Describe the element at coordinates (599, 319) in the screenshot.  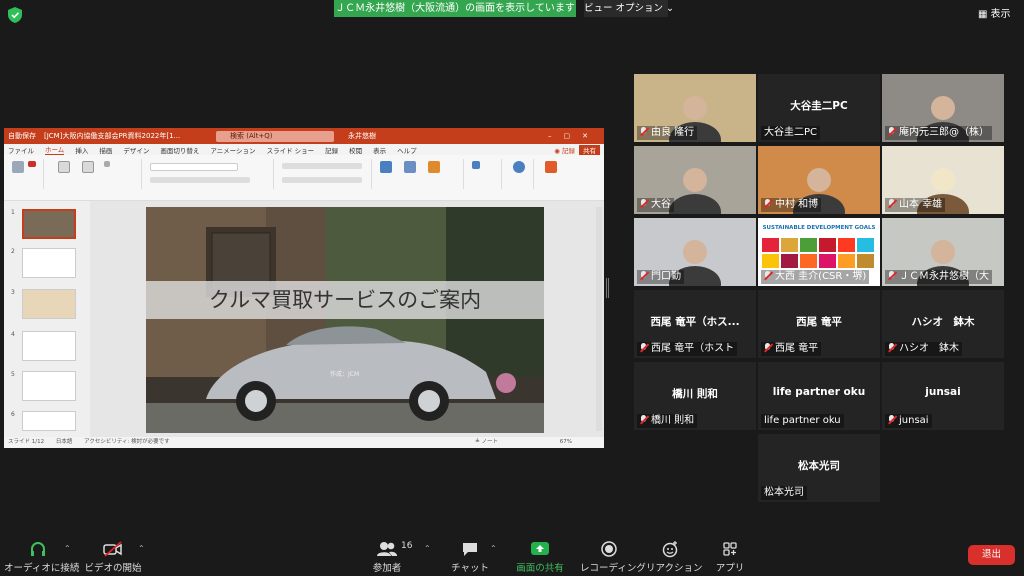
I see `slide-scrollbar` at that location.